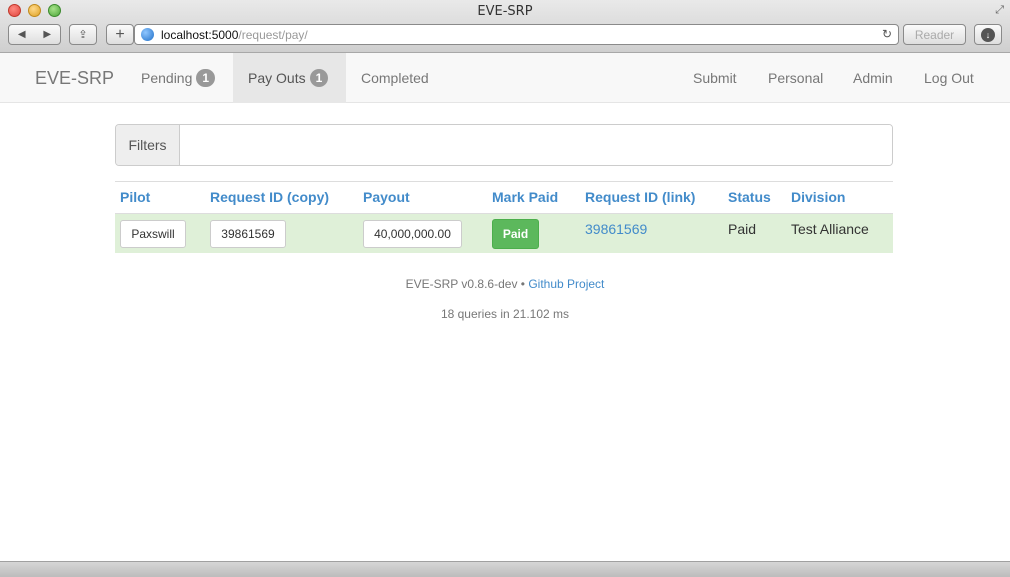 The image size is (1010, 577). I want to click on payout-copy-box: 40,000,000.00, so click(412, 234).